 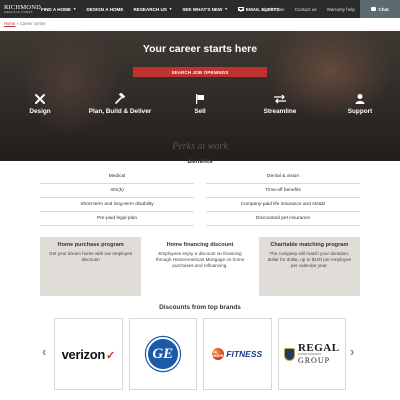 What do you see at coordinates (110, 355) in the screenshot?
I see `checkmark-icon: ✓` at bounding box center [110, 355].